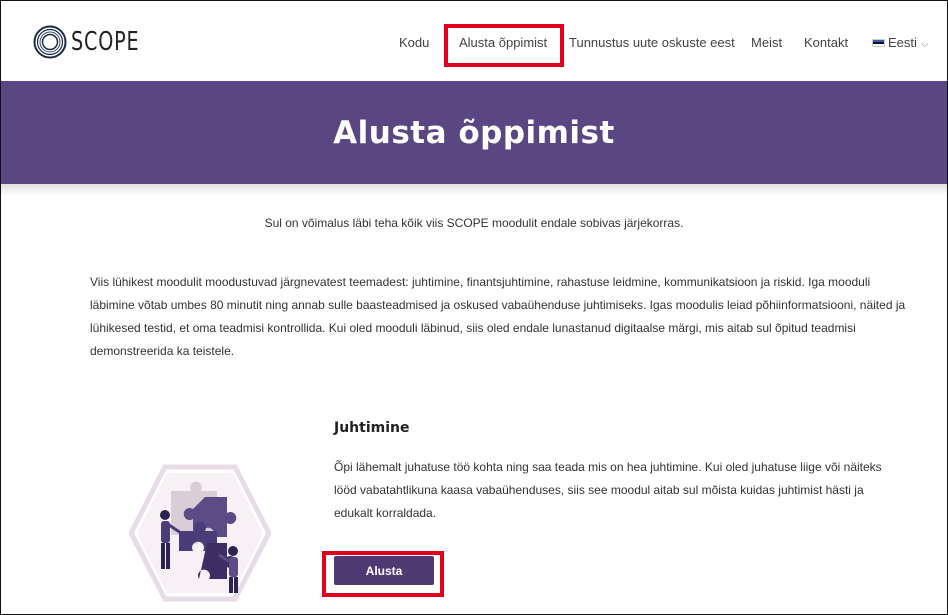 This screenshot has height=615, width=948. What do you see at coordinates (826, 42) in the screenshot?
I see `nav-item-contact: Kontakt` at bounding box center [826, 42].